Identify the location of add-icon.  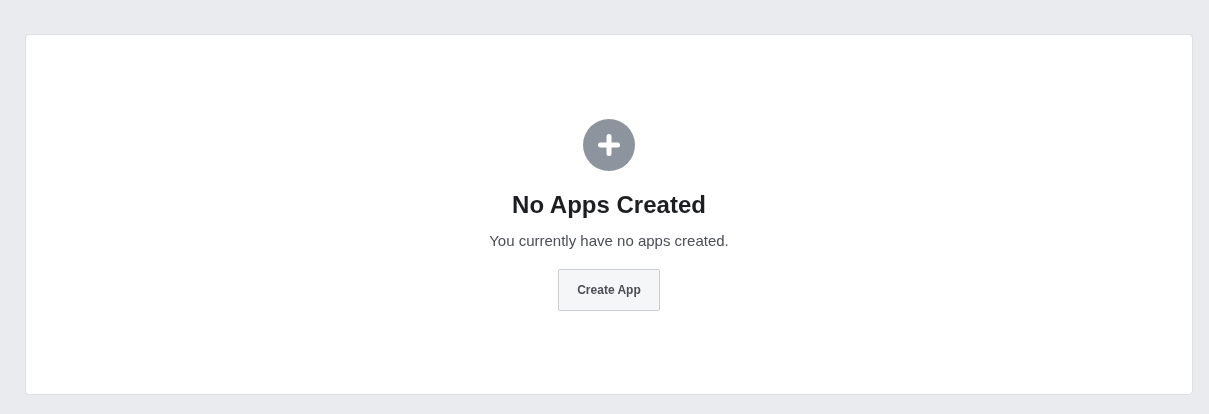
(609, 145).